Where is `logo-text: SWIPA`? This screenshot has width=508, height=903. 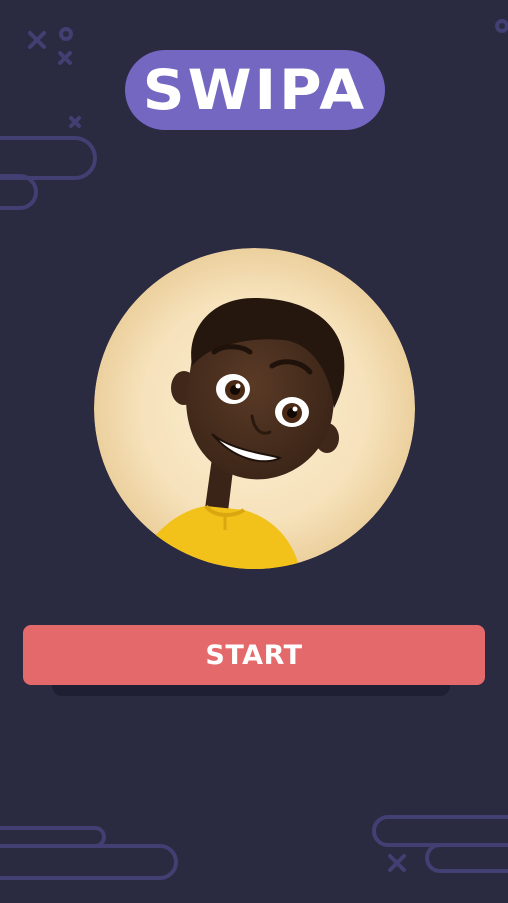
logo-text: SWIPA is located at coordinates (255, 90).